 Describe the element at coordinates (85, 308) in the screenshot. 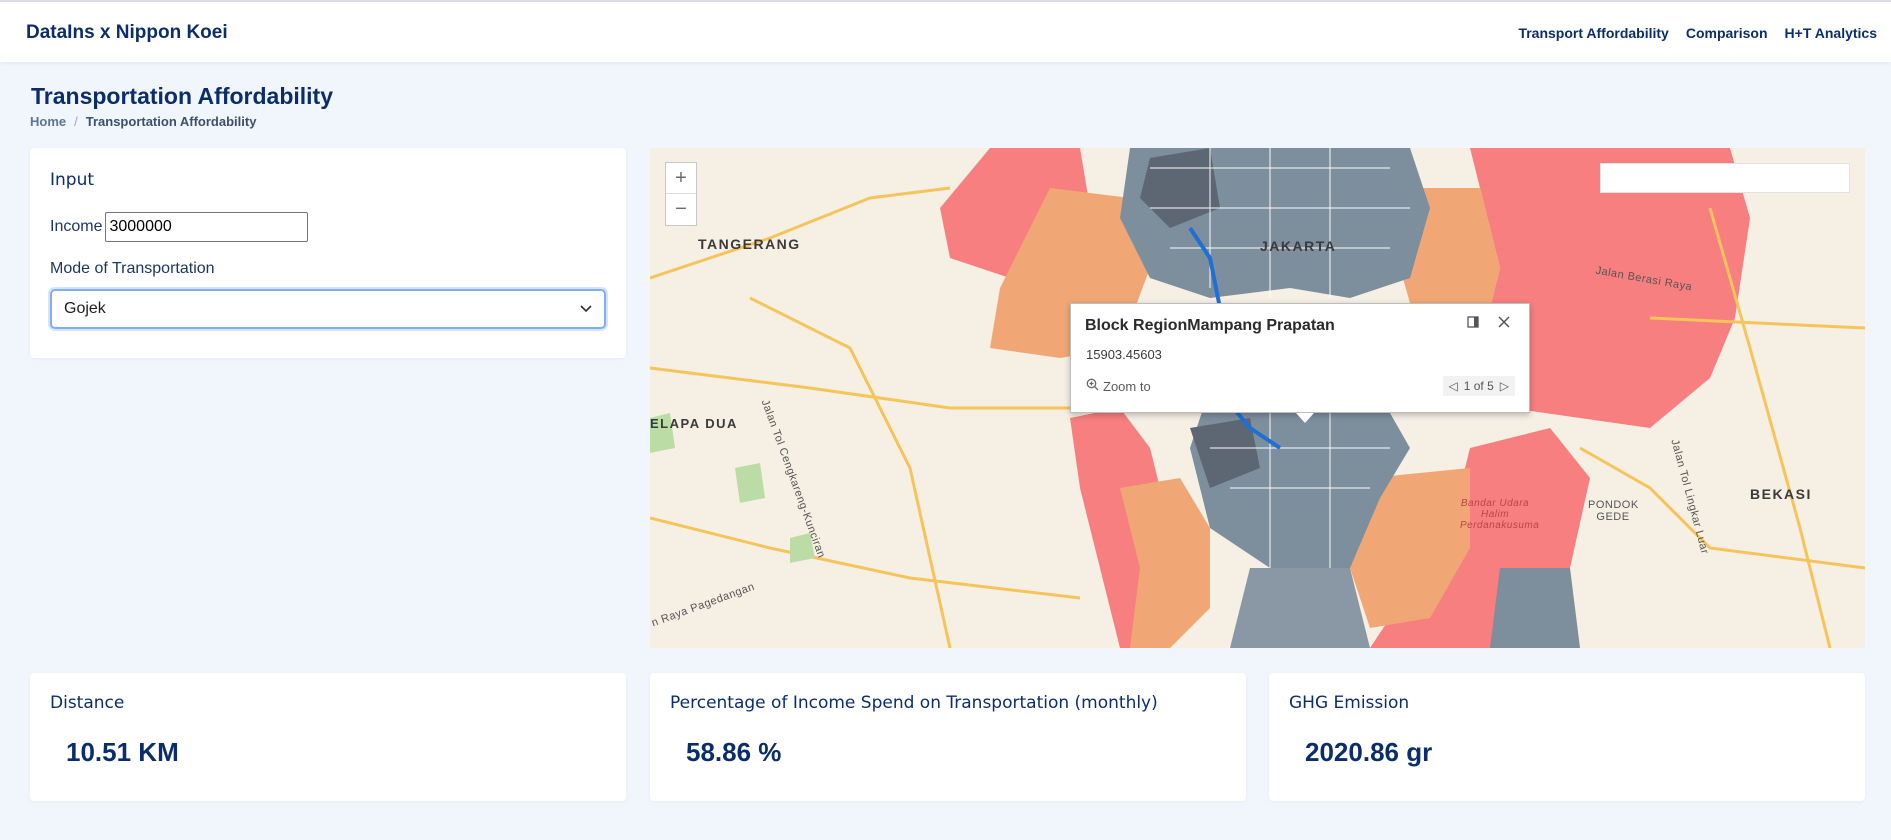

I see `mode-select-value: Gojek` at that location.